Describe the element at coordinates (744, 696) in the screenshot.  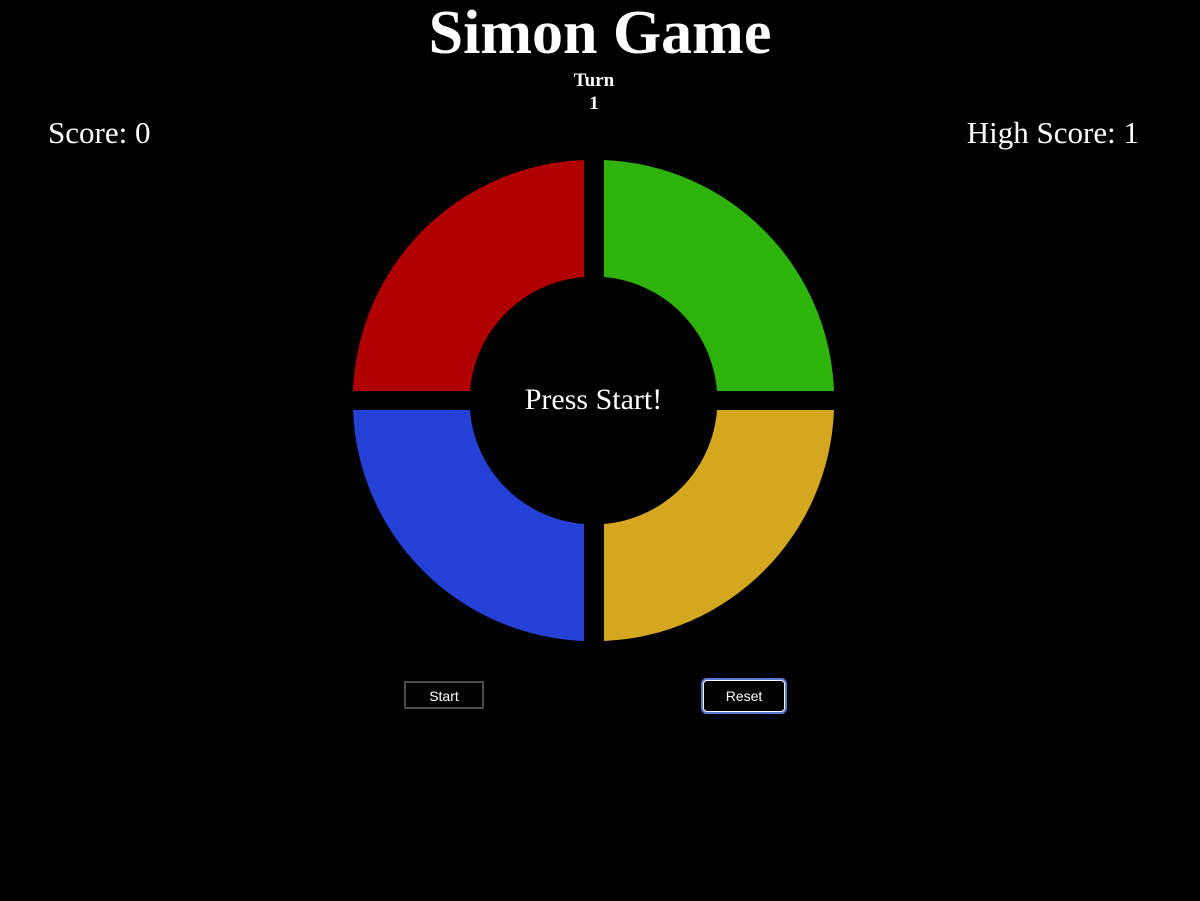
I see `reset-button: Reset` at that location.